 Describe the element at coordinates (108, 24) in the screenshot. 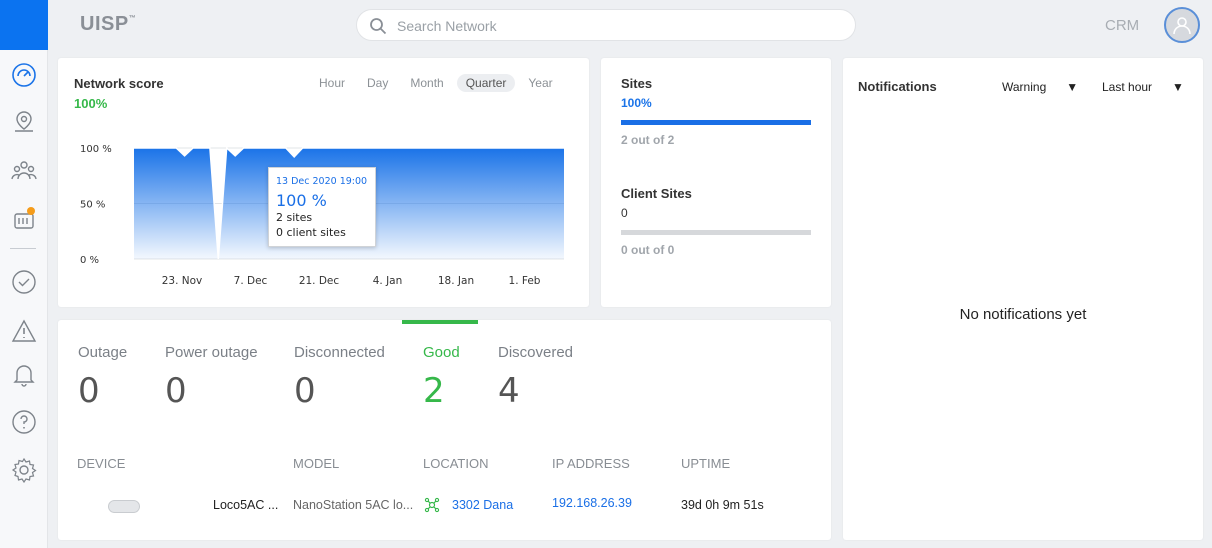

I see `uisp-logo: UISP™` at that location.